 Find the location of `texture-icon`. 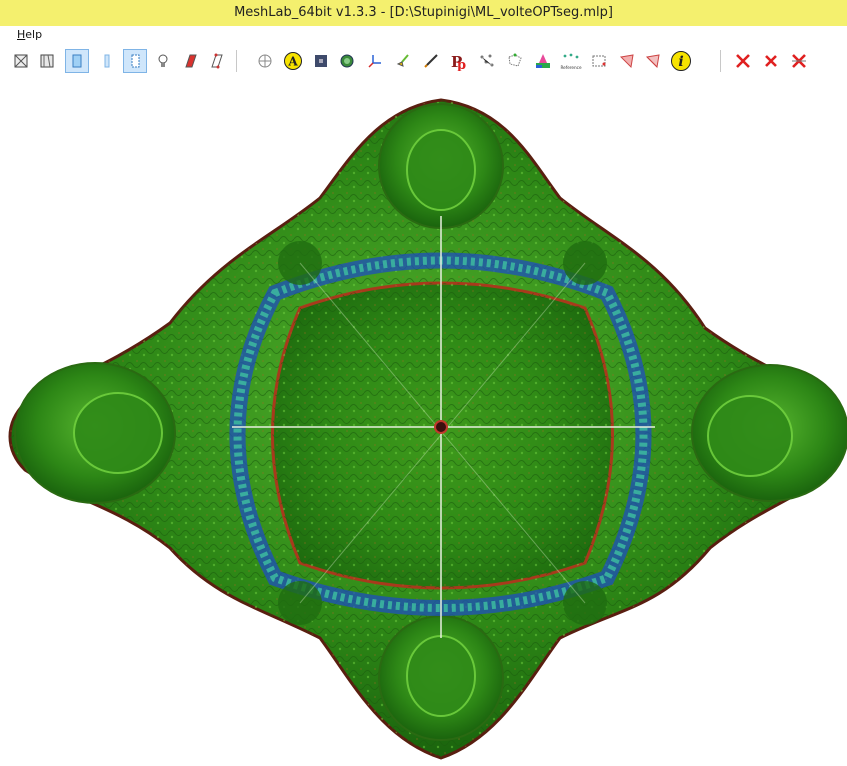

texture-icon is located at coordinates (321, 61).